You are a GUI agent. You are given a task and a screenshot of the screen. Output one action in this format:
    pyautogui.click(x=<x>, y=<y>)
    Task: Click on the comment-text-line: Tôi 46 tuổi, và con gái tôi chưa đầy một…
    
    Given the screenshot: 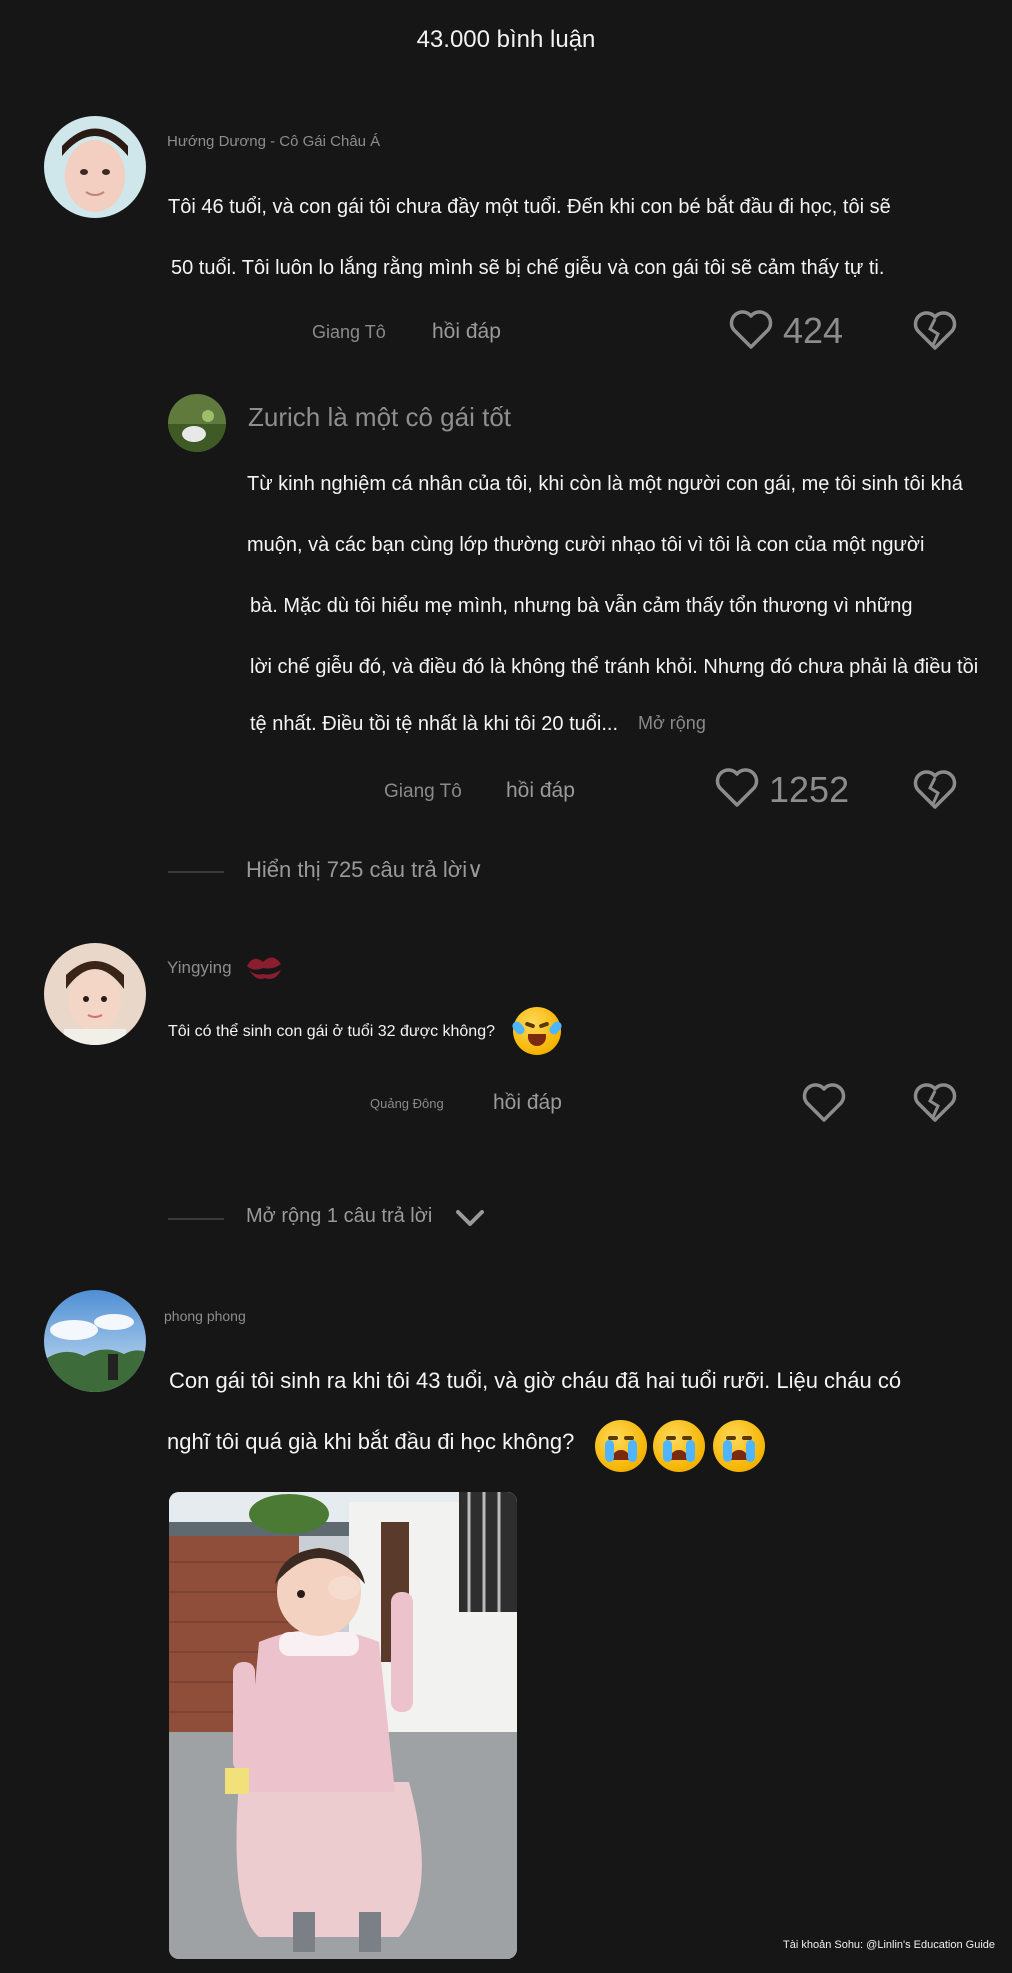 What is the action you would take?
    pyautogui.click(x=529, y=207)
    